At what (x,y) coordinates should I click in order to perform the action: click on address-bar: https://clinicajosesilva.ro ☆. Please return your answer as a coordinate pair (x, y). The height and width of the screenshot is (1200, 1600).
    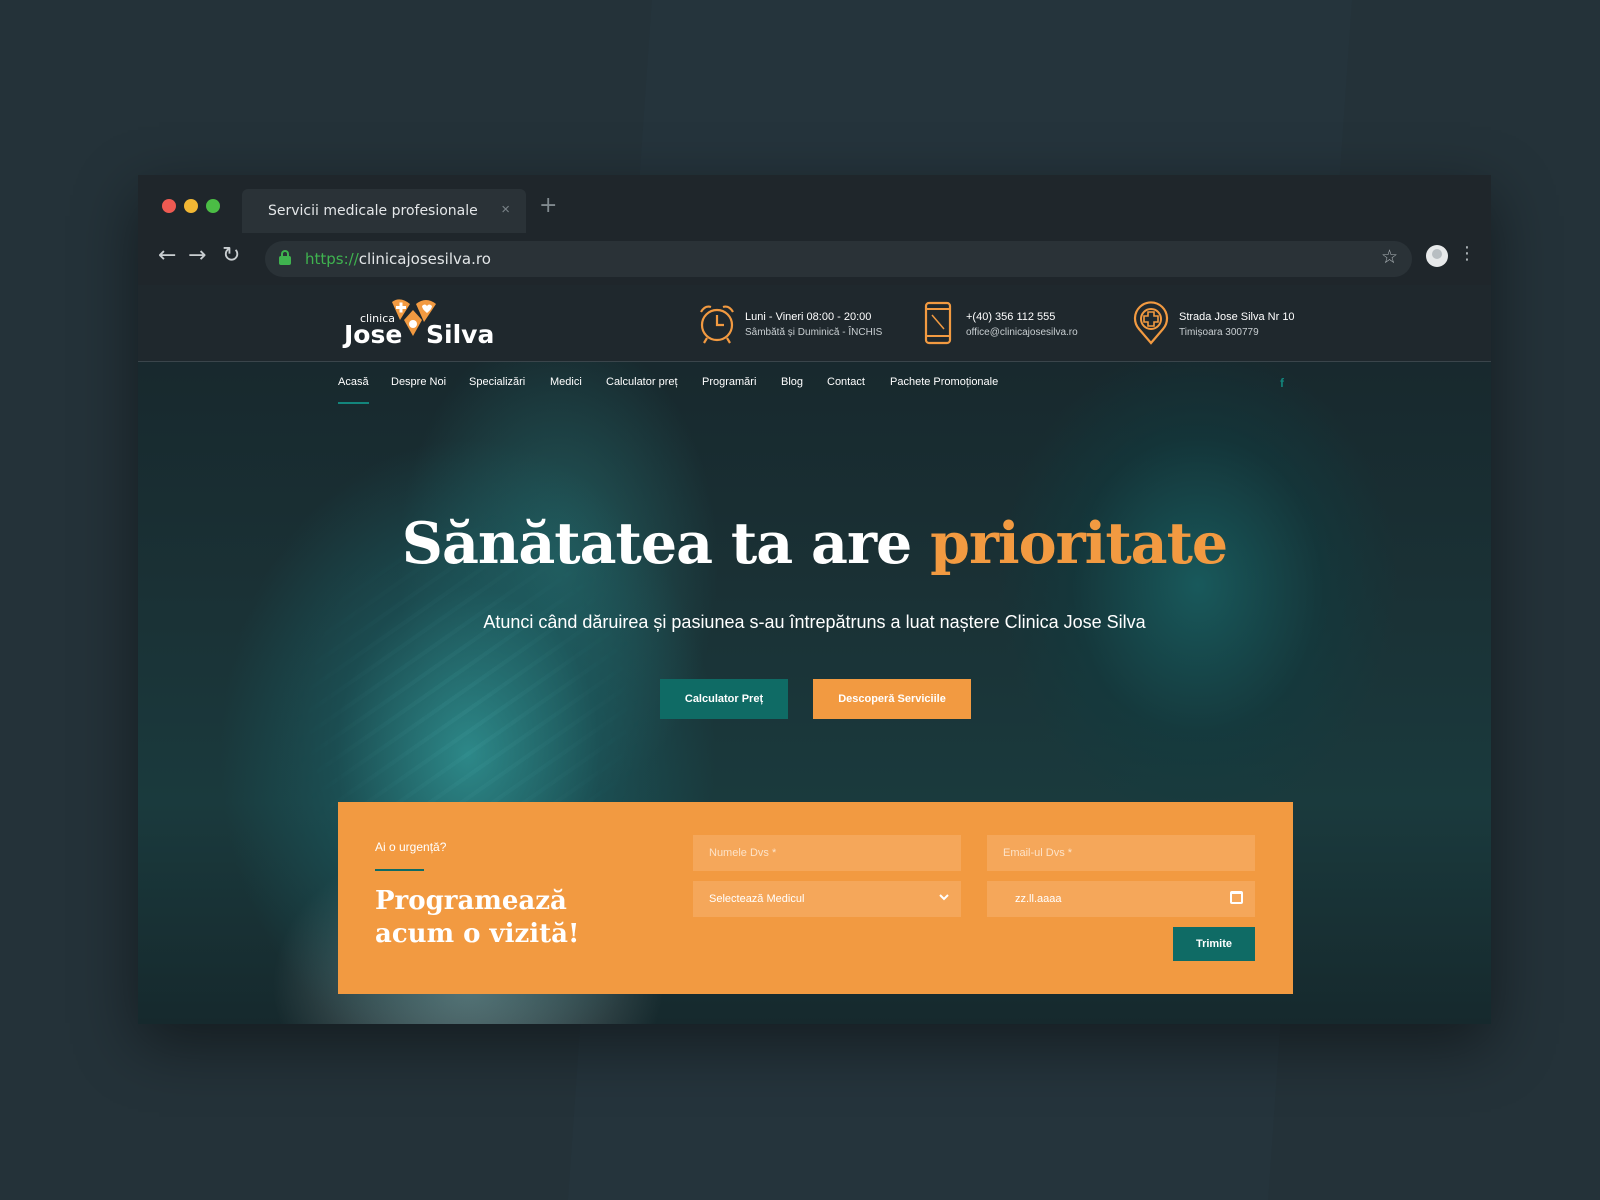
    Looking at the image, I should click on (838, 259).